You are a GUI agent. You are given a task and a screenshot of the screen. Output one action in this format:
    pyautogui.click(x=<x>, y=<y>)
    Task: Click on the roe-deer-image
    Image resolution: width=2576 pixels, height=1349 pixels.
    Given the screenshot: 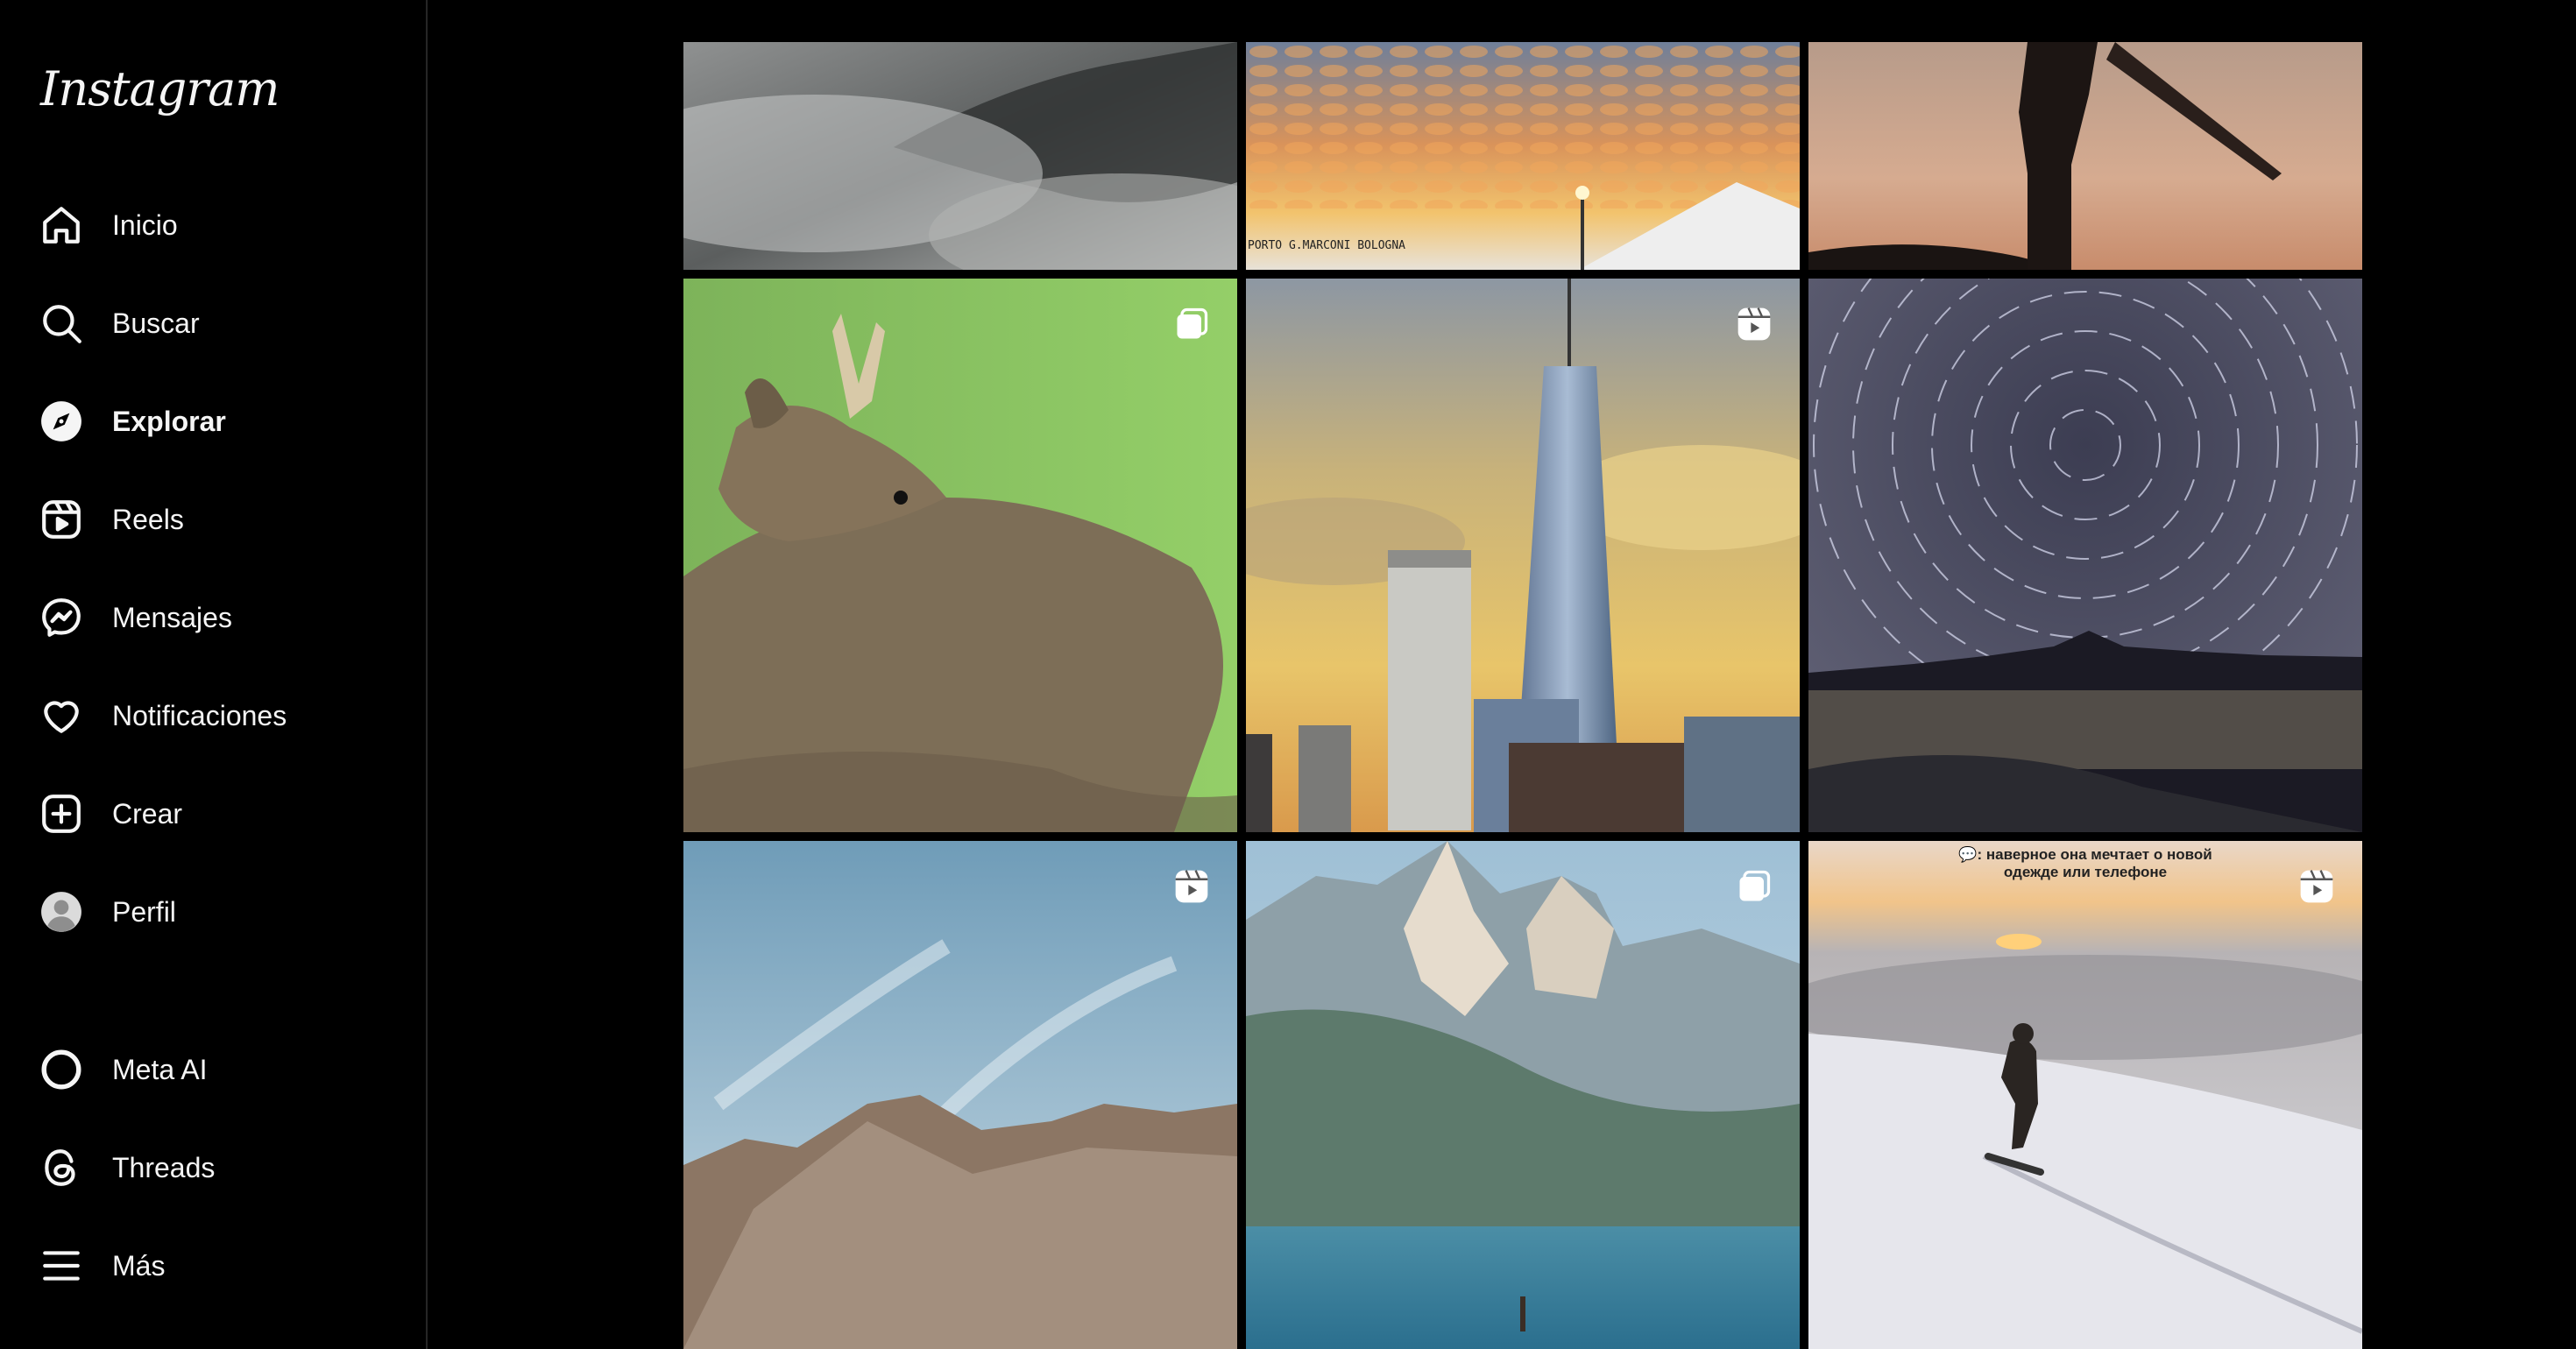 What is the action you would take?
    pyautogui.click(x=960, y=555)
    